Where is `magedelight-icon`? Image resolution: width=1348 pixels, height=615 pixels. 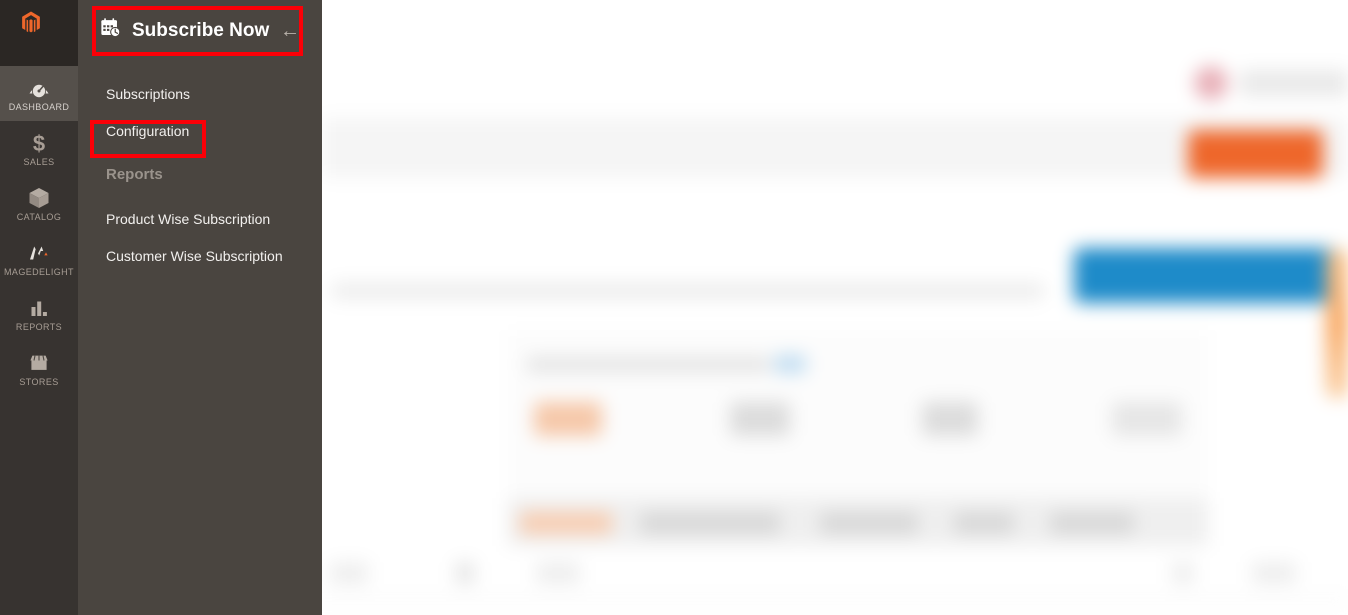 magedelight-icon is located at coordinates (39, 253).